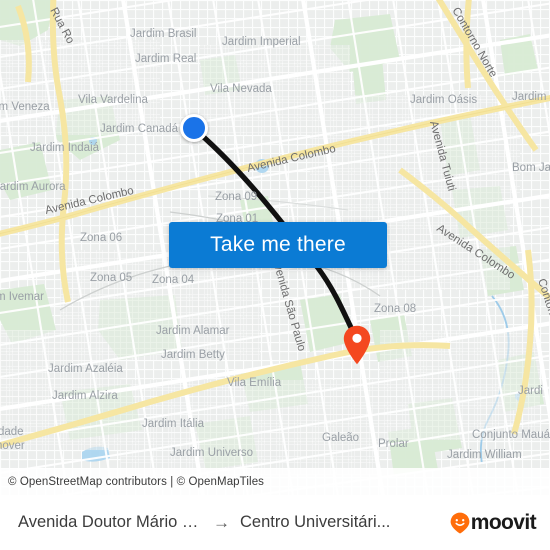  I want to click on svg-text: im Veneza, so click(25, 107).